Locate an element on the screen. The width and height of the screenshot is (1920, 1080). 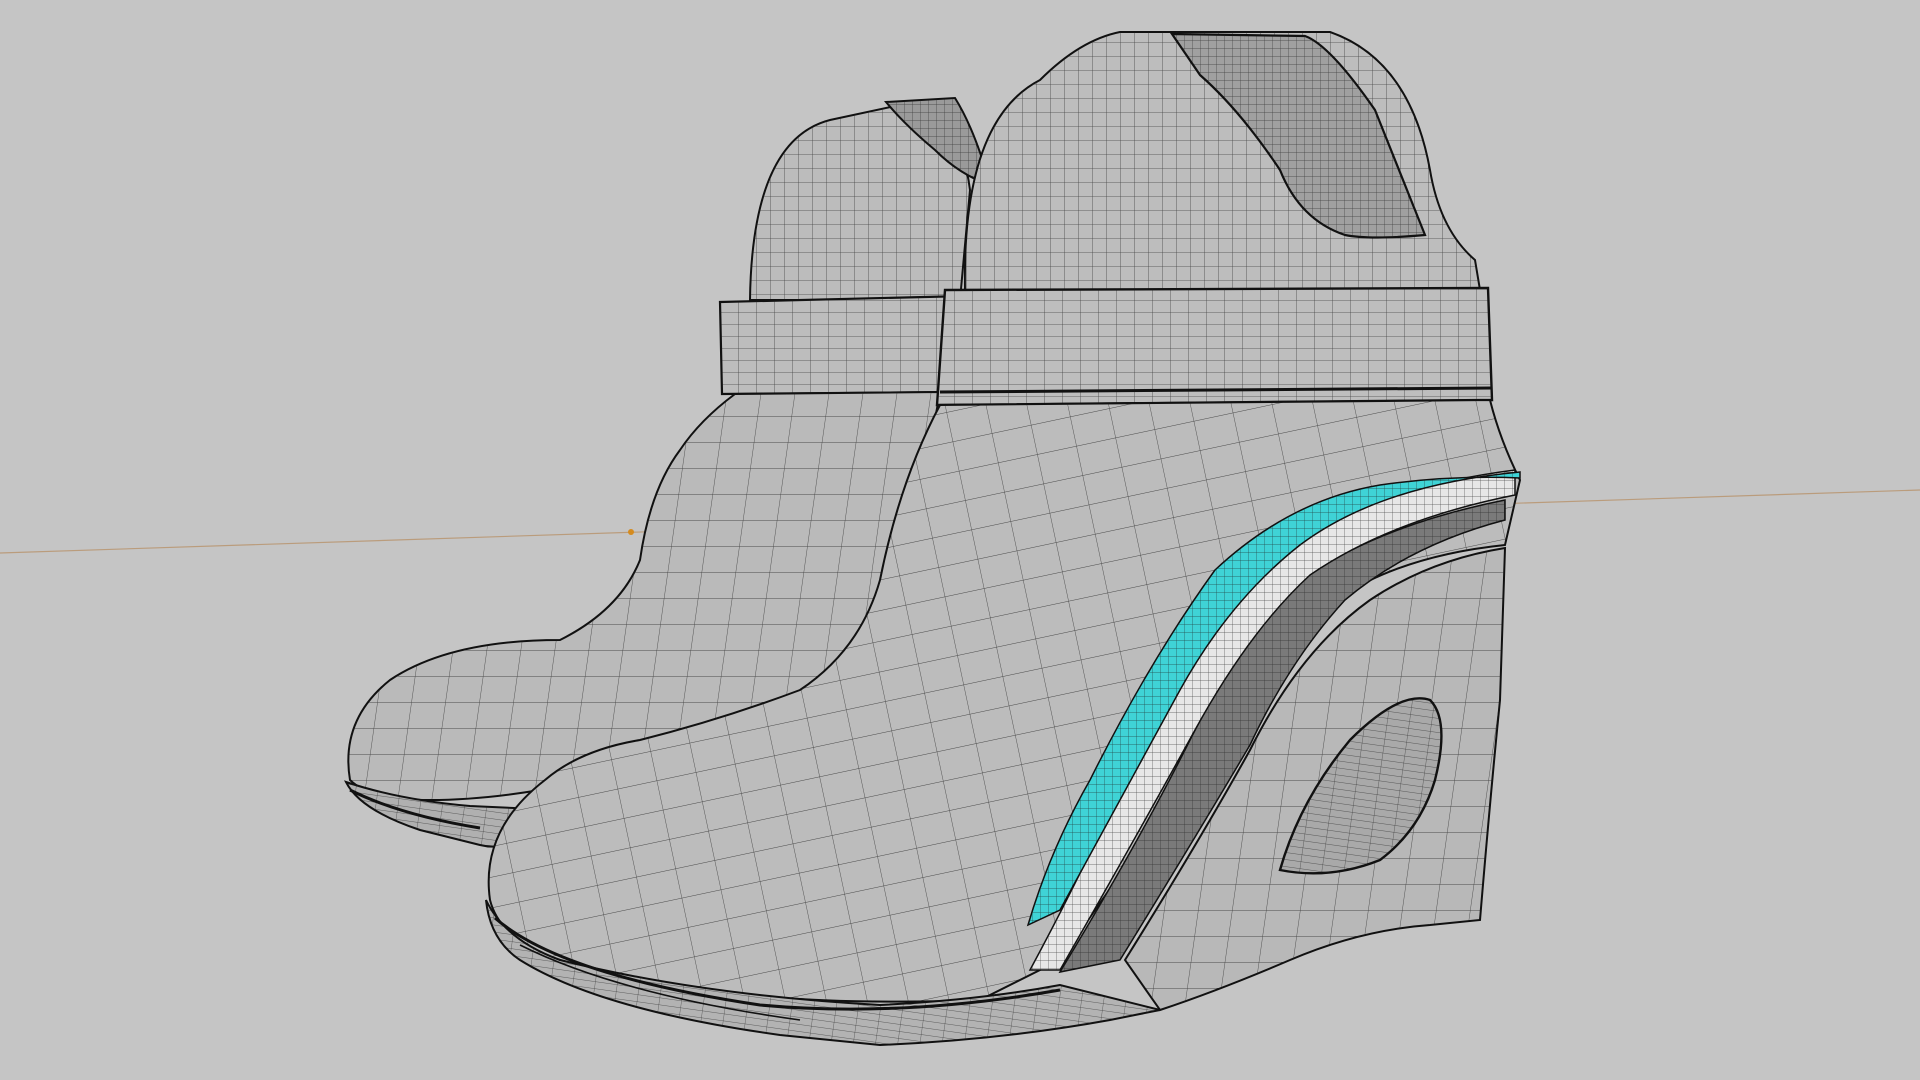
origin-point is located at coordinates (631, 532).